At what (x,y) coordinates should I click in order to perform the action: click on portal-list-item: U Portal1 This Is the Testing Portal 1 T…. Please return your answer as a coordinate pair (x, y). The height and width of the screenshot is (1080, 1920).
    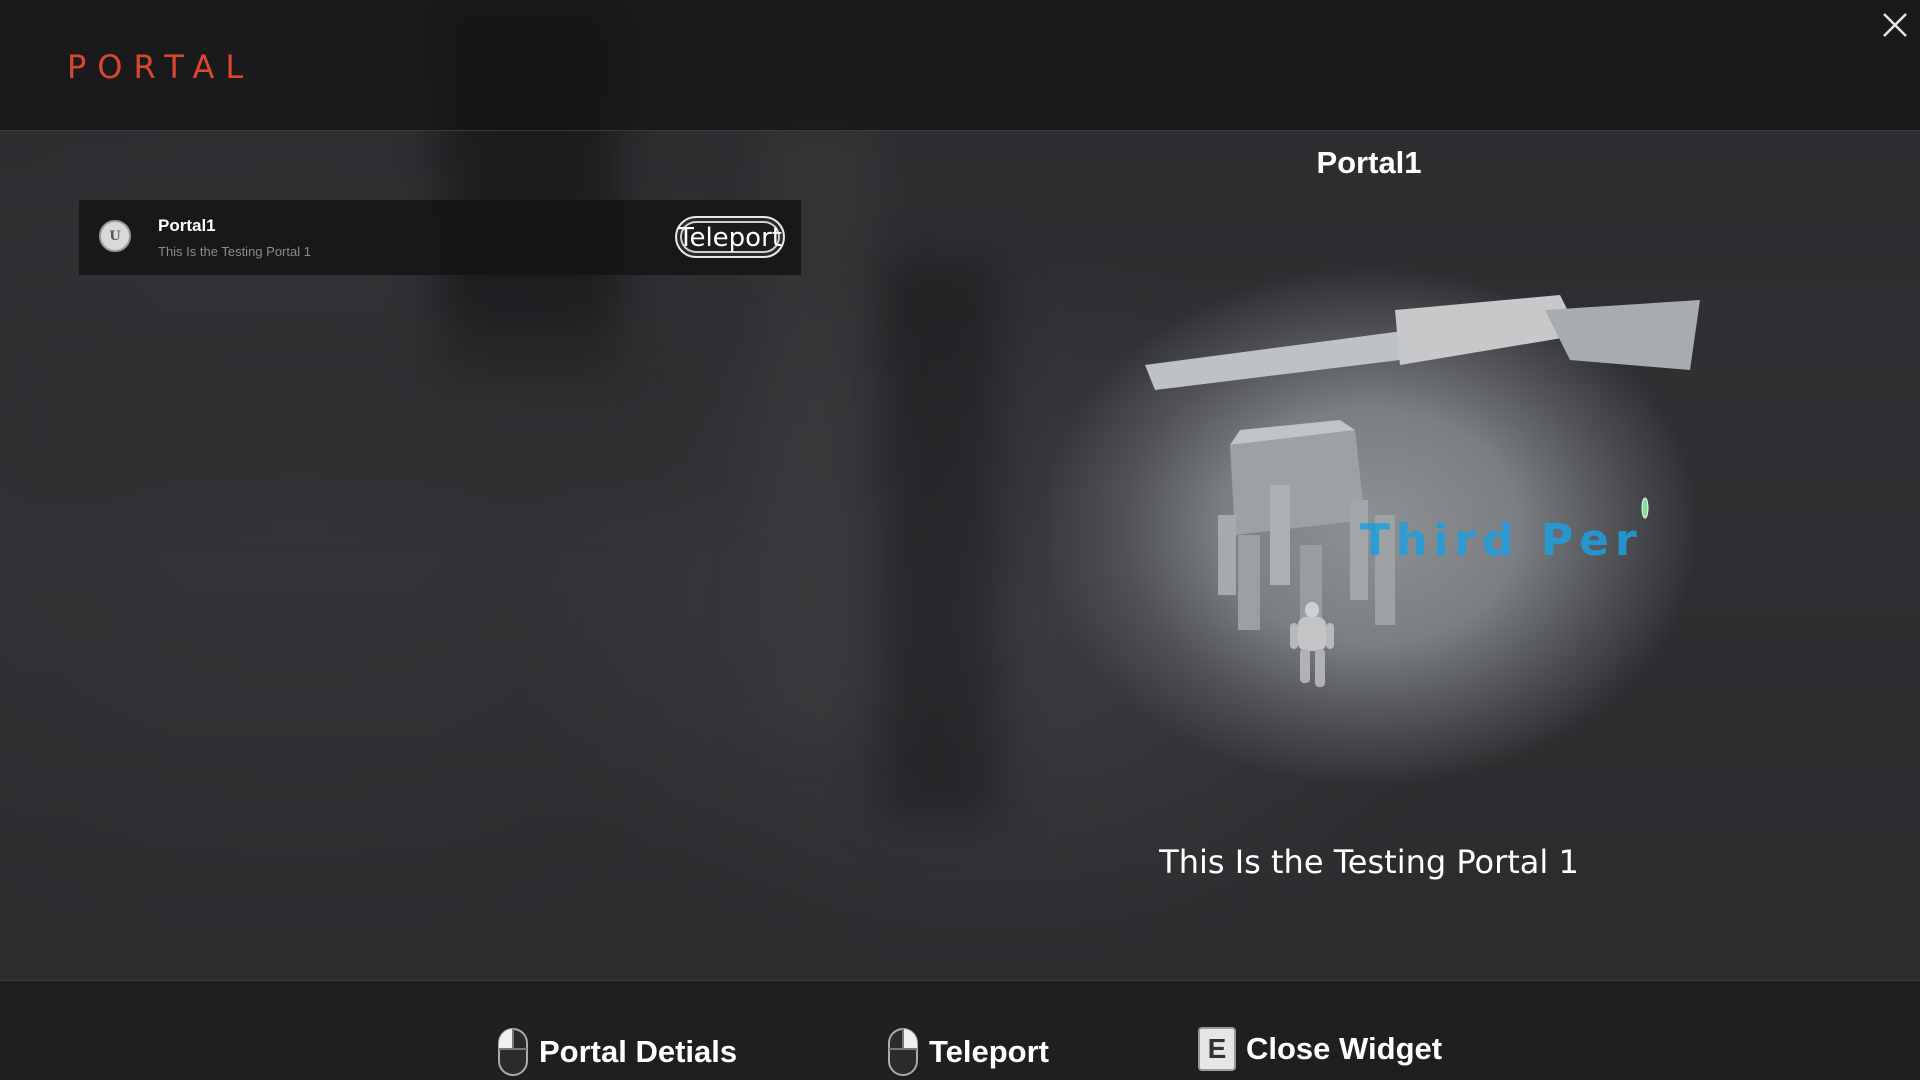
    Looking at the image, I should click on (440, 237).